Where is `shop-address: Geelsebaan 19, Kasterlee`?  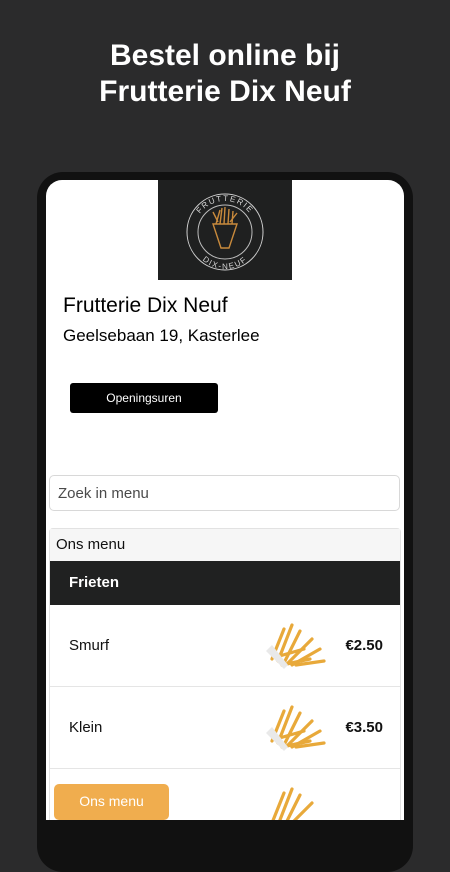
shop-address: Geelsebaan 19, Kasterlee is located at coordinates (161, 335).